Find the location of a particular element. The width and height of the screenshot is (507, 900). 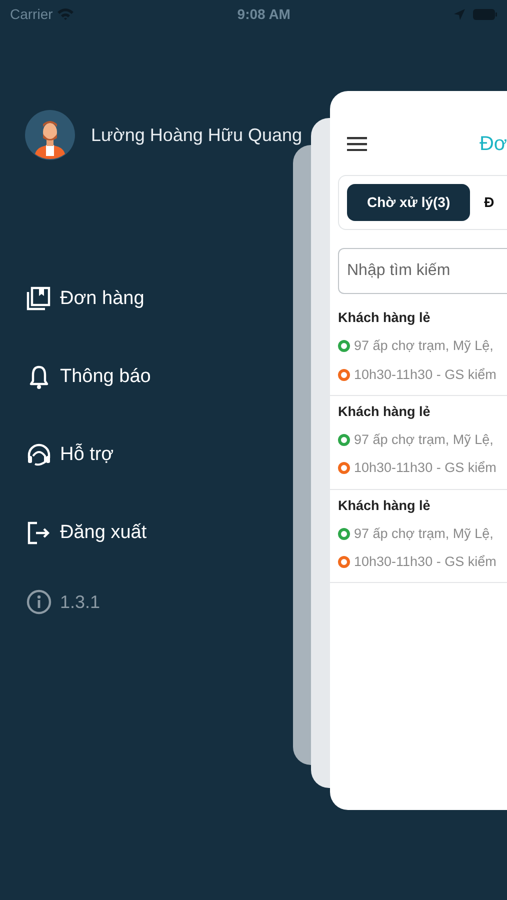

version-label: 1.3.1 is located at coordinates (80, 602).